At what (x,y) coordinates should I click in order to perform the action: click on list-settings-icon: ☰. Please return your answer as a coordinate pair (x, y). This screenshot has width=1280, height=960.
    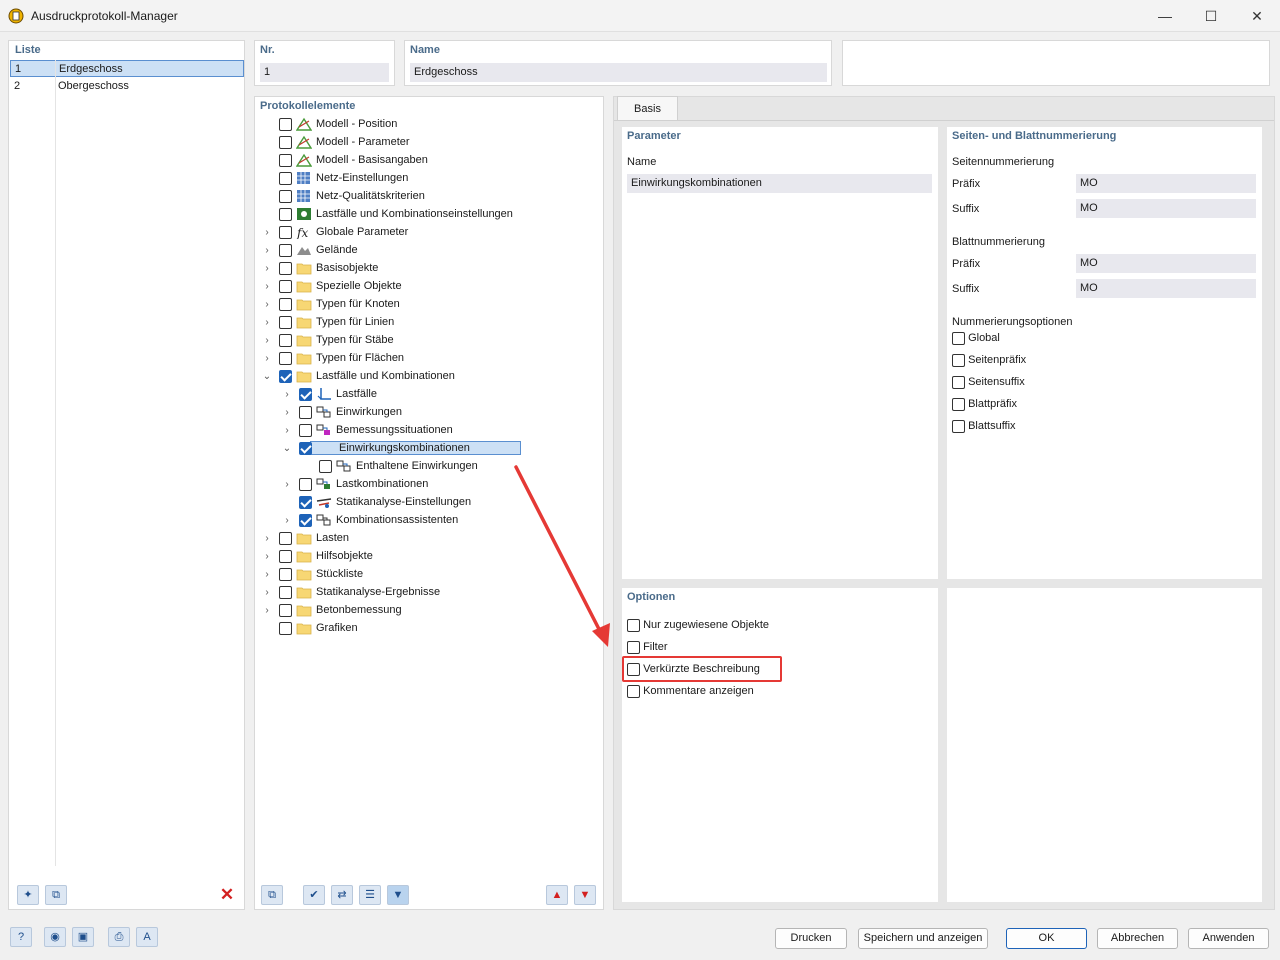
    Looking at the image, I should click on (370, 895).